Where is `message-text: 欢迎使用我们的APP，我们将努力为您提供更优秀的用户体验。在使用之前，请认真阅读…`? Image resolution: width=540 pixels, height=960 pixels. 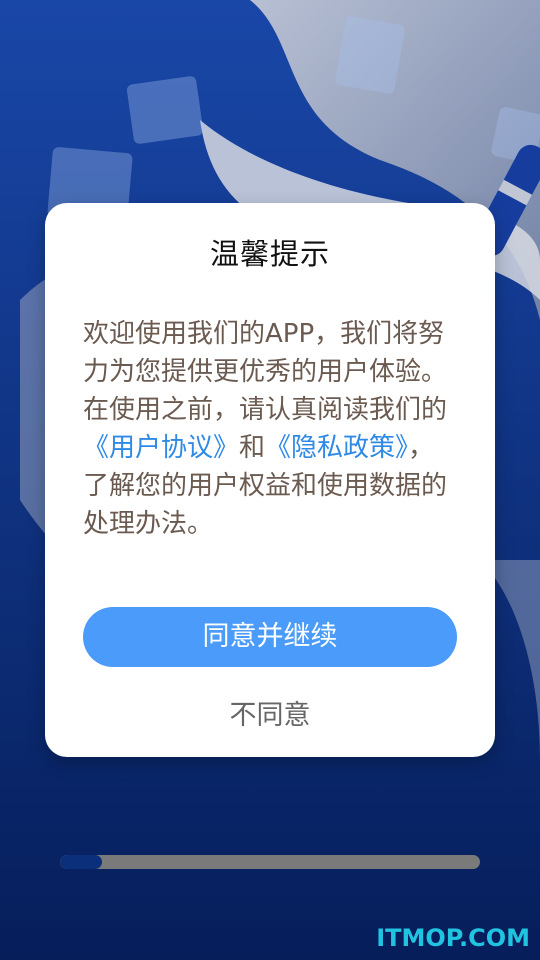 message-text: 欢迎使用我们的APP，我们将努力为您提供更优秀的用户体验。在使用之前，请认真阅读… is located at coordinates (265, 372).